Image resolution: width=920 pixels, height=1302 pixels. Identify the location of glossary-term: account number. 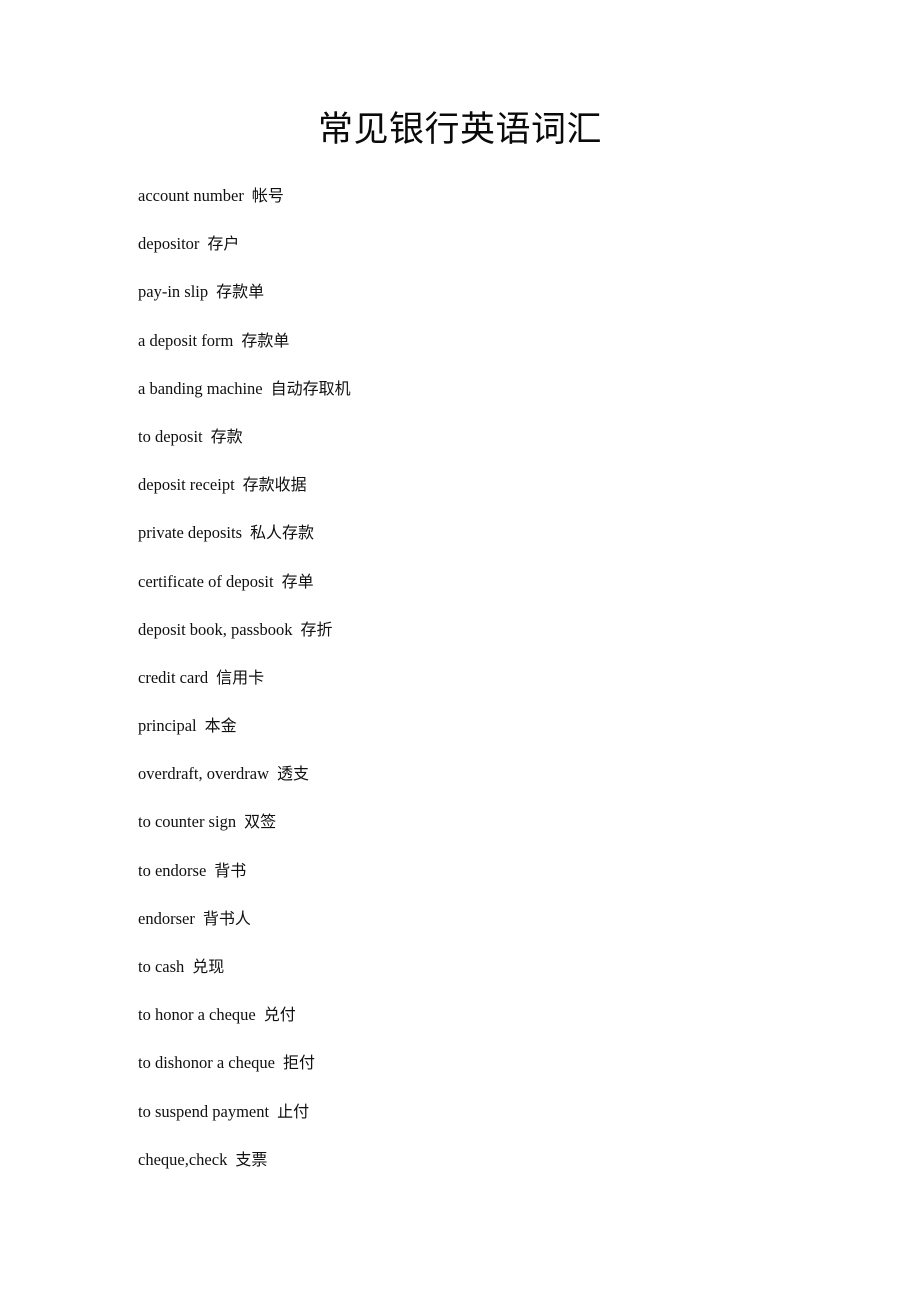
(191, 195).